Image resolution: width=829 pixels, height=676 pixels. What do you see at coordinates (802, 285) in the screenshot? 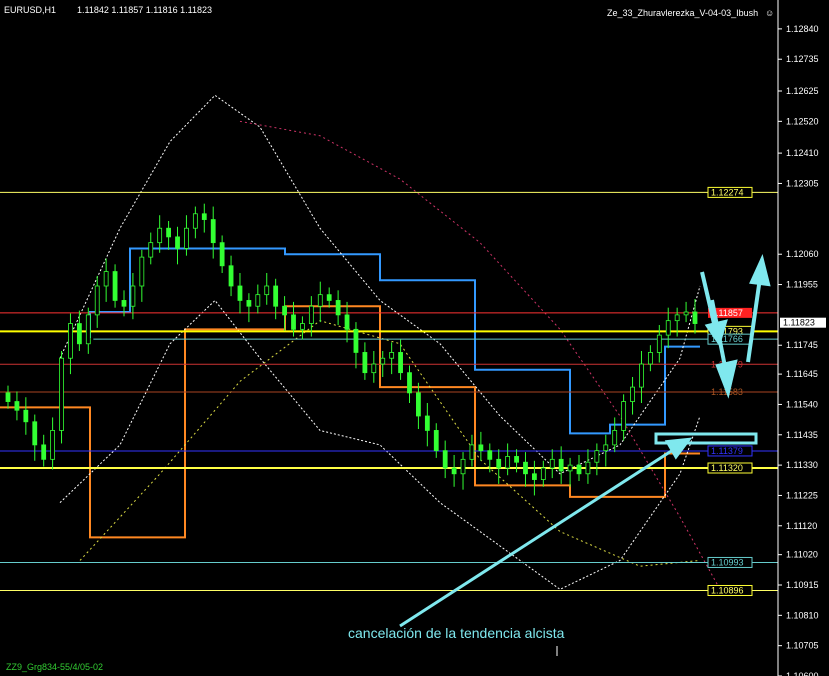
I see `tick-label: 1.11955` at bounding box center [802, 285].